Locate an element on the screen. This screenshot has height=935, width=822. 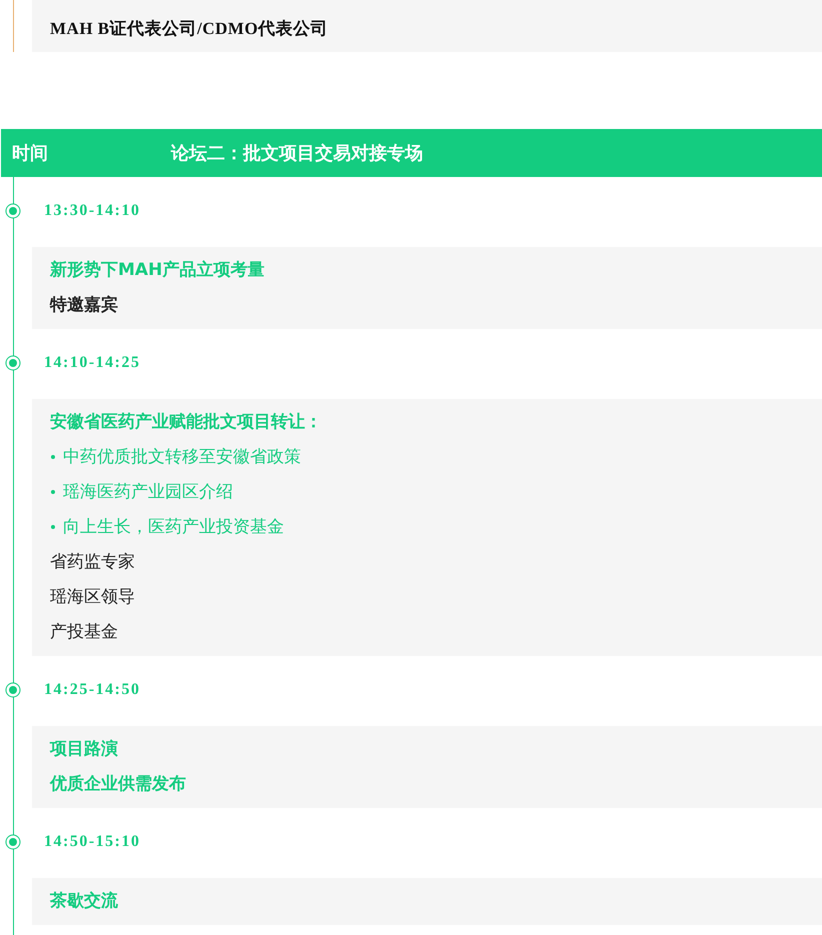
agenda-item: 中药优质批文转移至安徽省政策 is located at coordinates (182, 457).